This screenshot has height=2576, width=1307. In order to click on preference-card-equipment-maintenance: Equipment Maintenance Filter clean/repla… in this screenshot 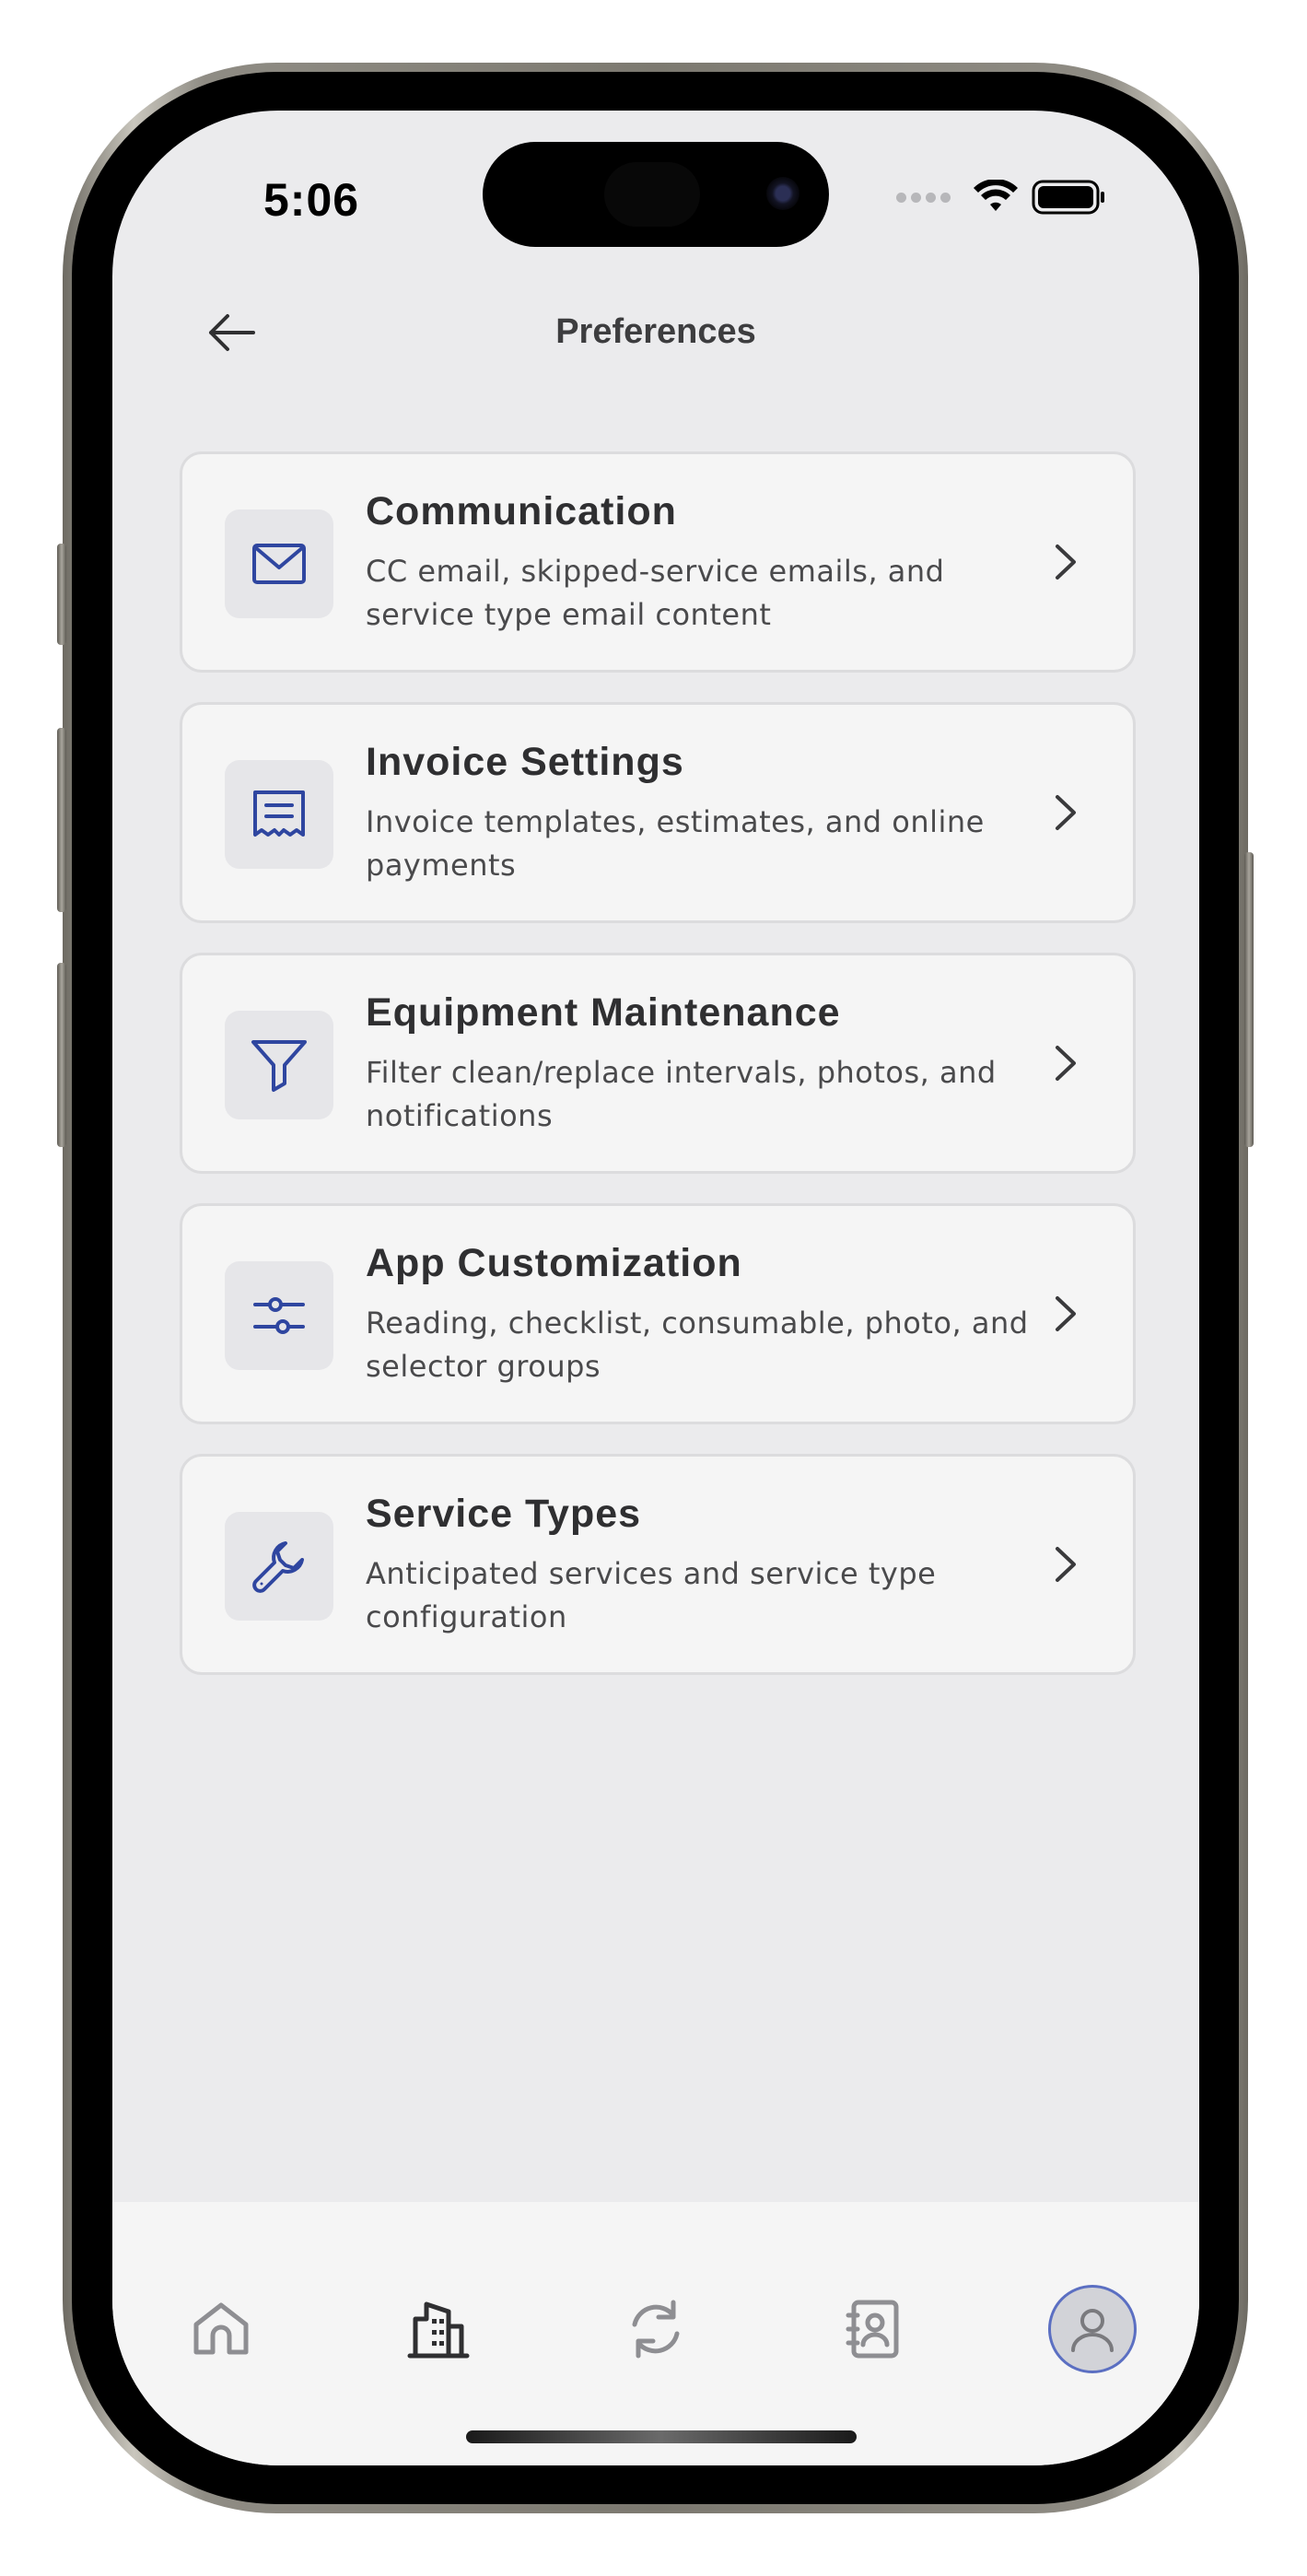, I will do `click(658, 1063)`.